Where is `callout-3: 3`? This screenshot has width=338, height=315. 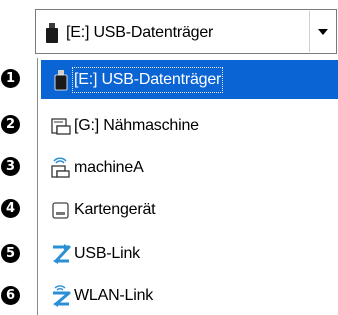
callout-3: 3 is located at coordinates (10, 166).